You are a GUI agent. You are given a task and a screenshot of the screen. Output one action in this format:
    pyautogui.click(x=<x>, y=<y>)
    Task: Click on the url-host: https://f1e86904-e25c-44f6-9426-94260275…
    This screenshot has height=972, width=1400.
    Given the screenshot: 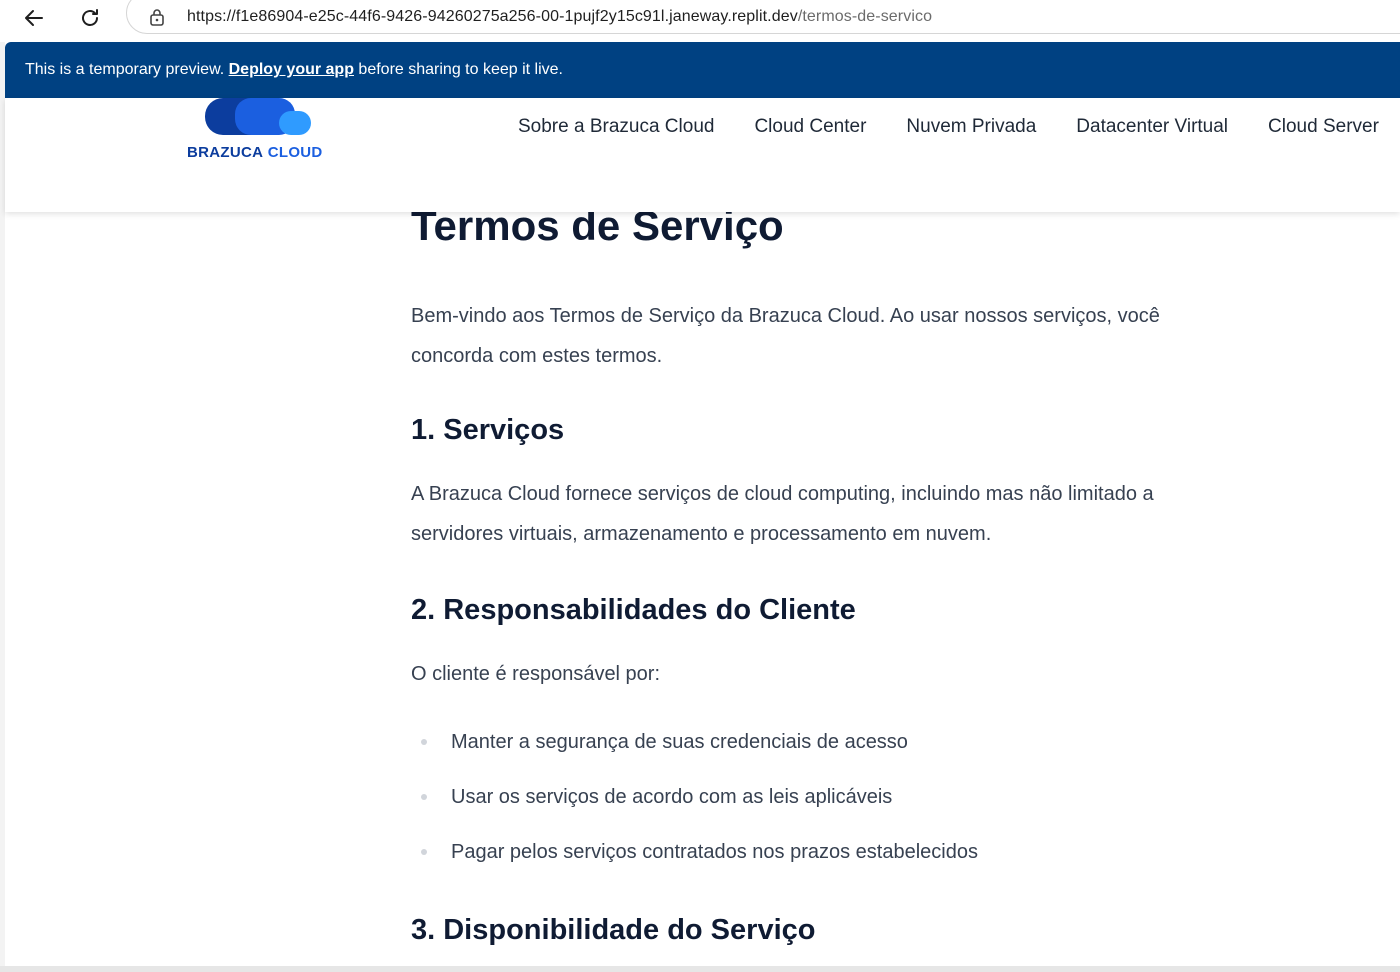 What is the action you would take?
    pyautogui.click(x=492, y=16)
    